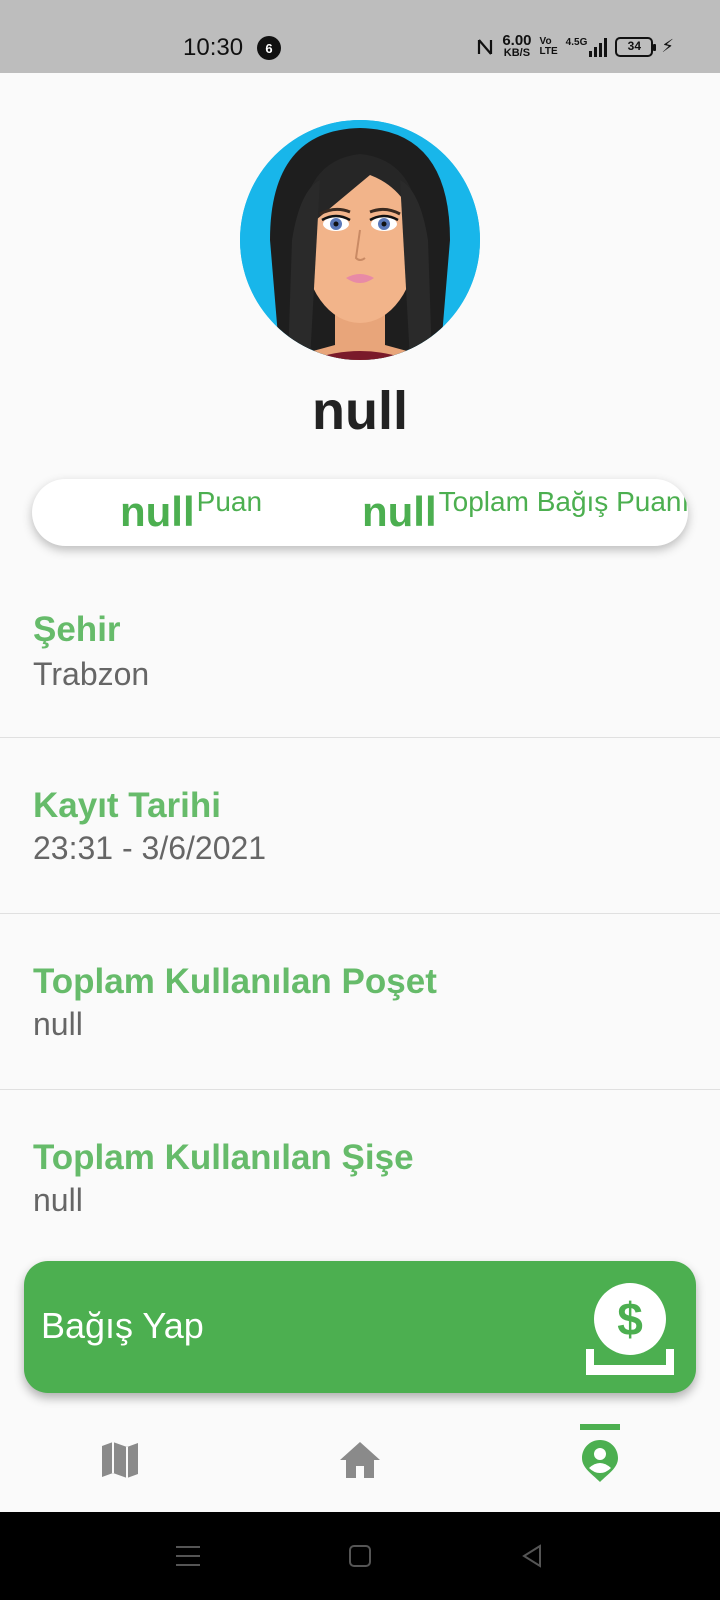 The image size is (720, 1600). Describe the element at coordinates (360, 411) in the screenshot. I see `profile-name: null` at that location.